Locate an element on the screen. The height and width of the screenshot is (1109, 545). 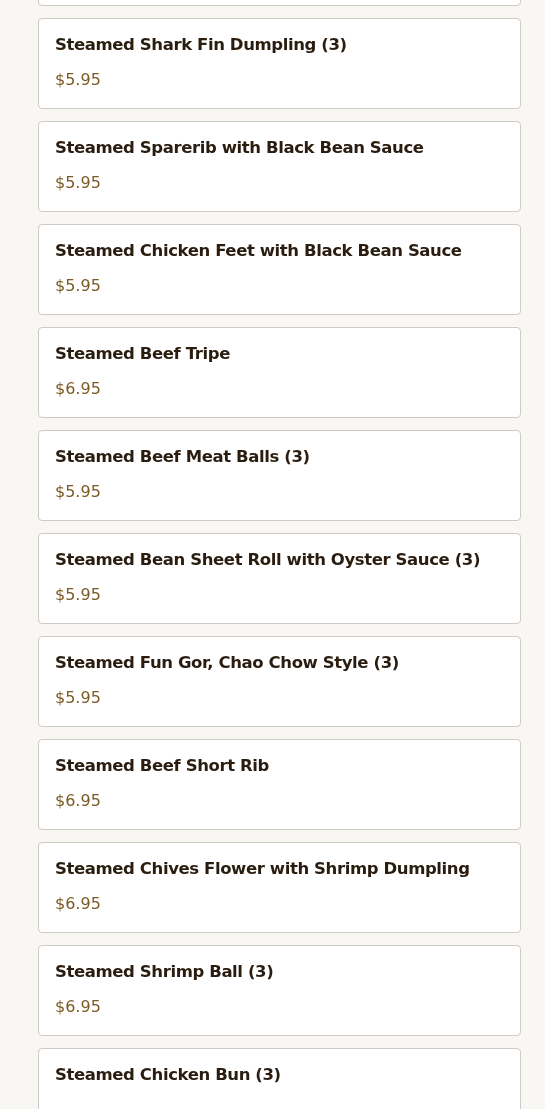
item-name: Steamed Chicken Feet with Black Bean Sauce is located at coordinates (259, 251).